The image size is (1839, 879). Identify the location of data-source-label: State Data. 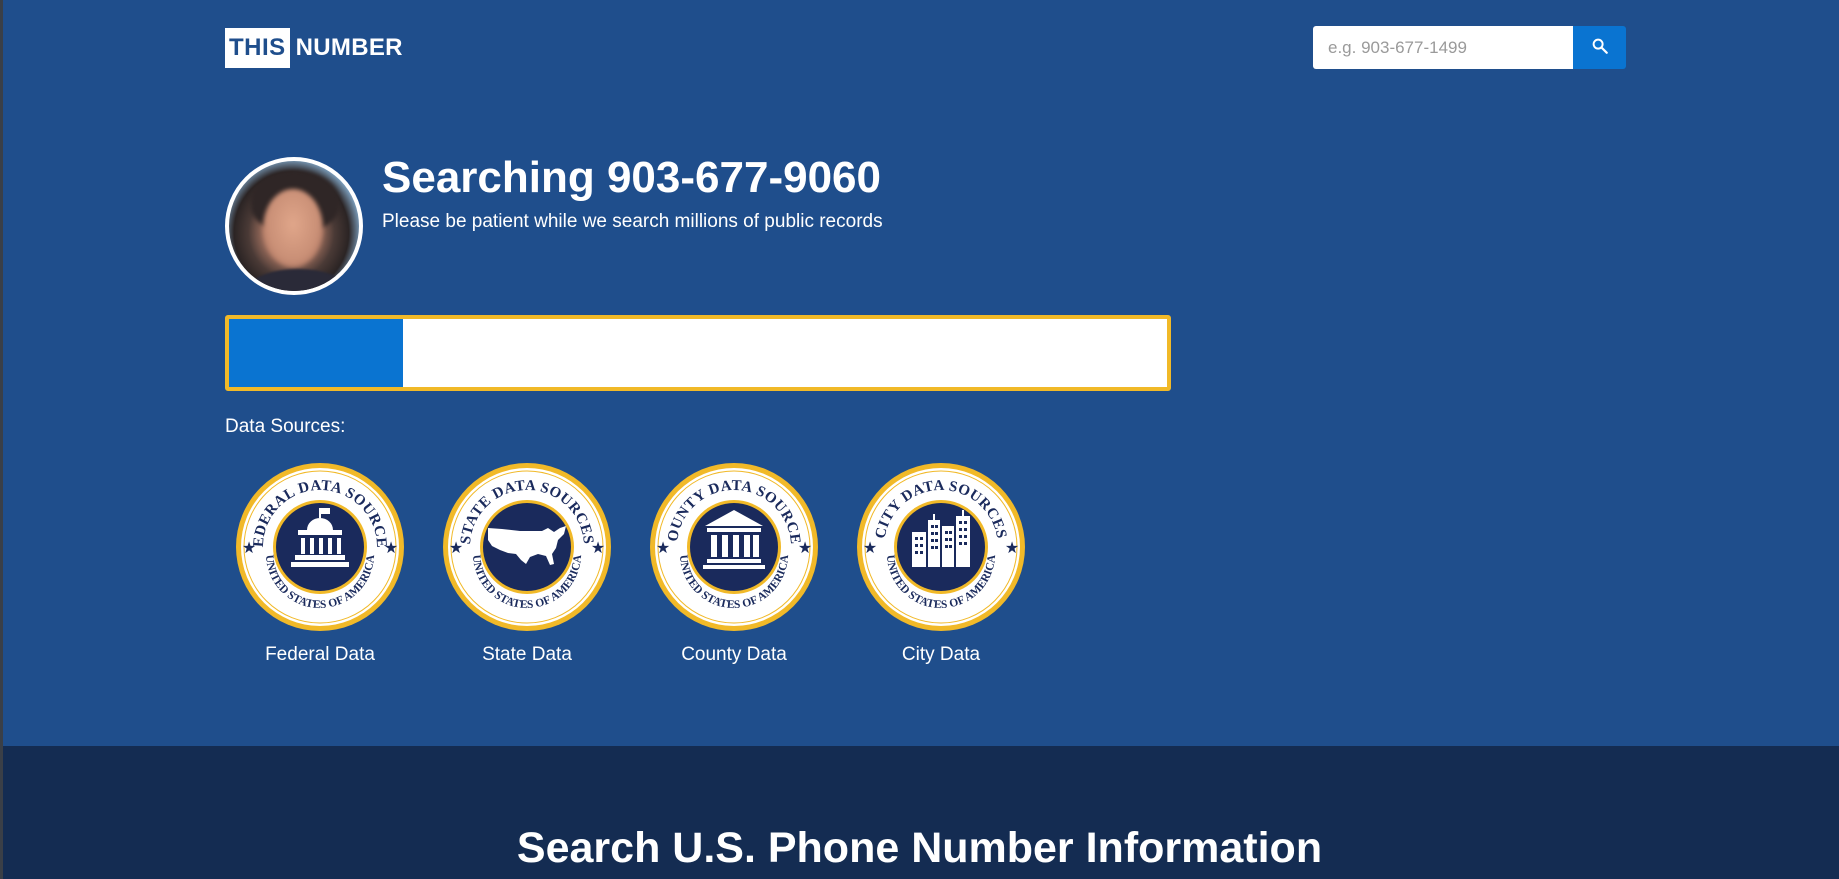
(527, 654).